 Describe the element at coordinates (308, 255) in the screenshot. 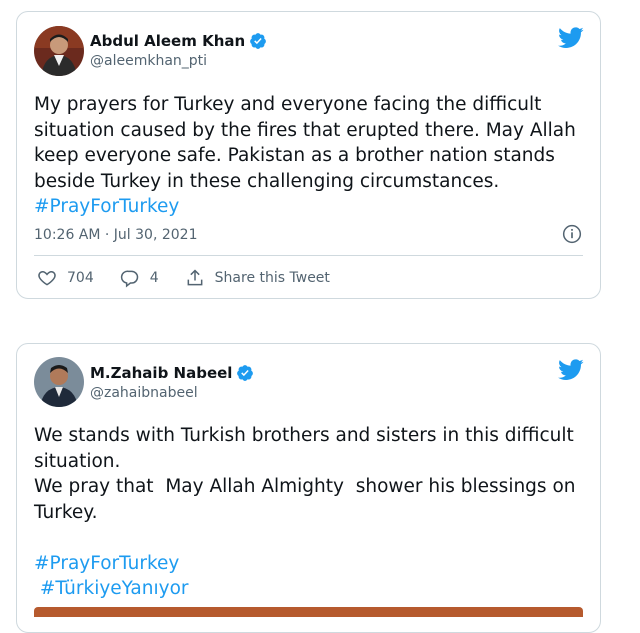

I see `divider` at that location.